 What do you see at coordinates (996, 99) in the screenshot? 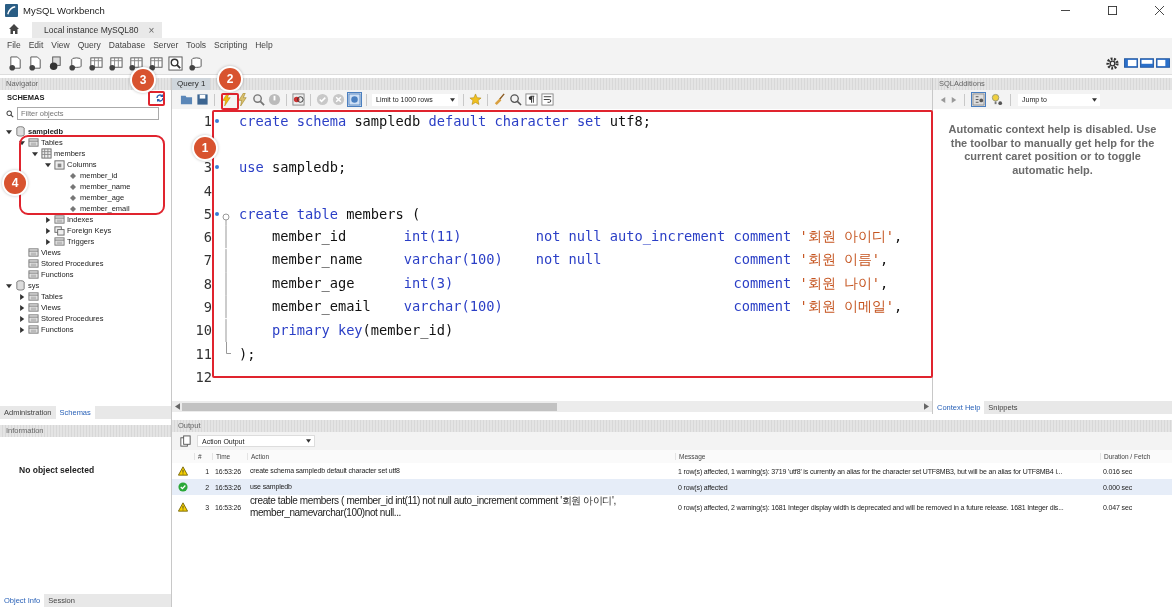
I see `lightbulb-help-icon` at bounding box center [996, 99].